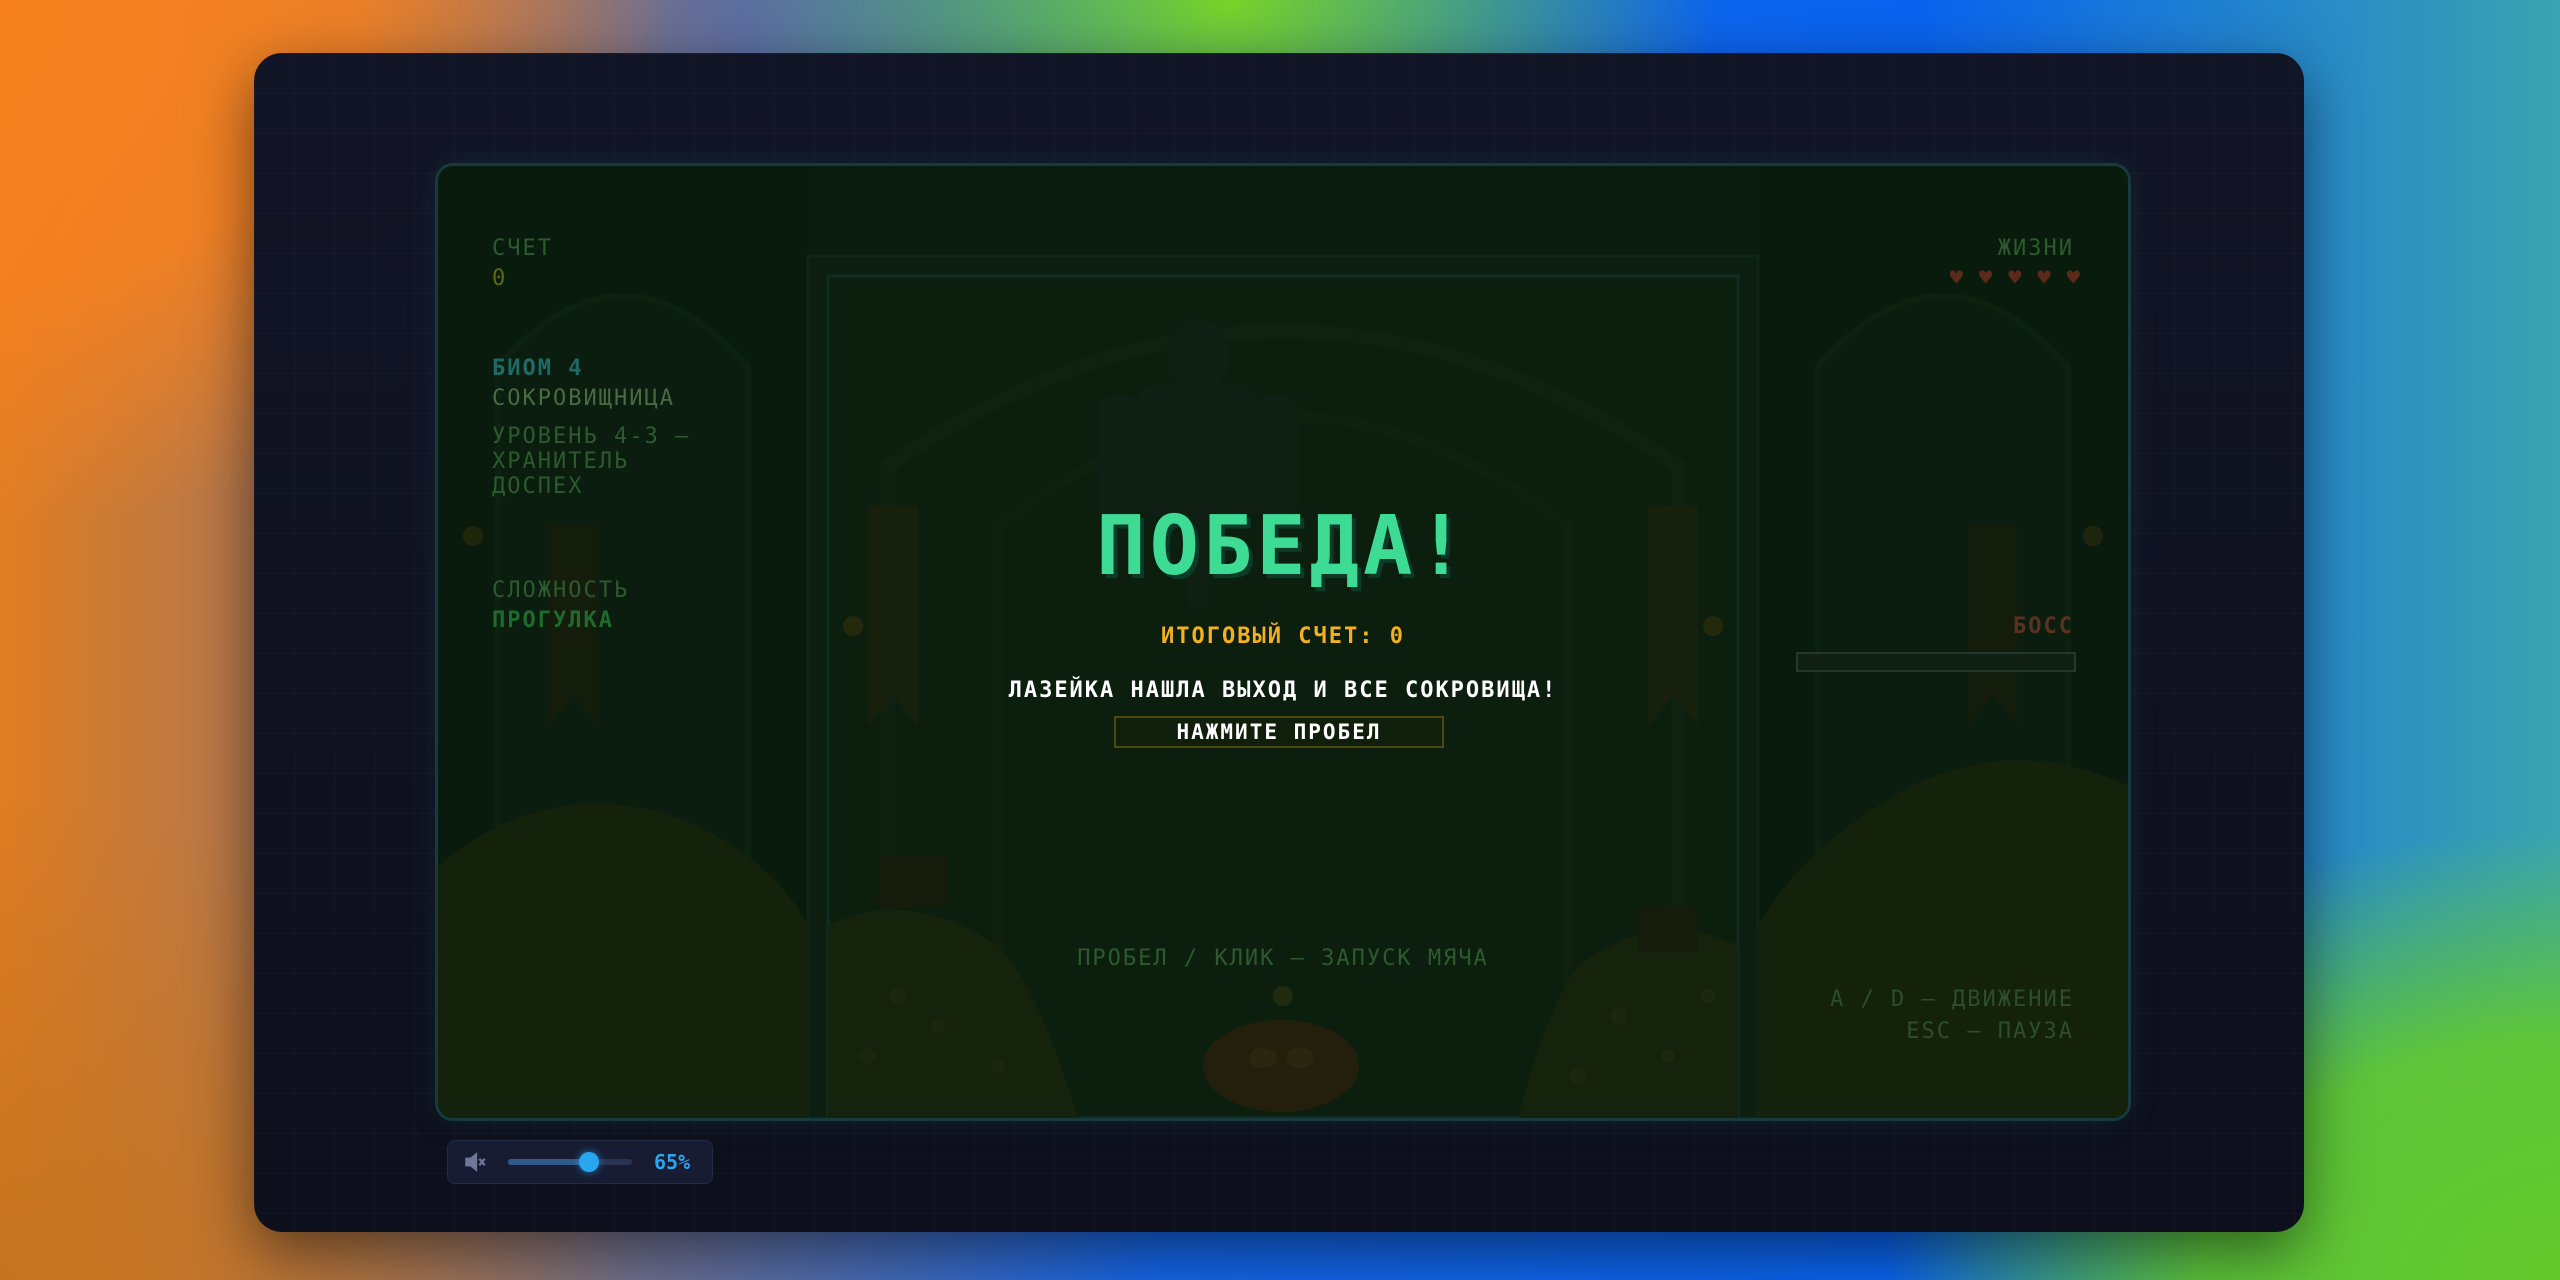 This screenshot has width=2560, height=1280. What do you see at coordinates (475, 1162) in the screenshot?
I see `speaker-muted-icon` at bounding box center [475, 1162].